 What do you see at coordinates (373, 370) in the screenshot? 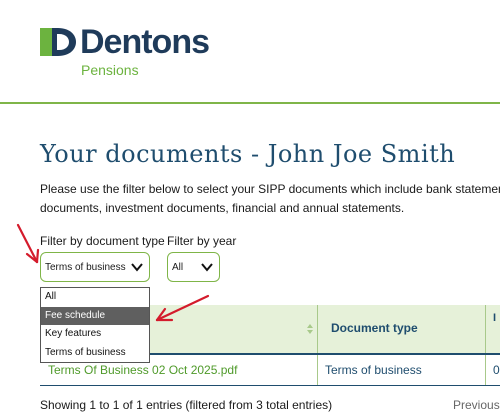
I see `document-type-cell: Terms of business` at bounding box center [373, 370].